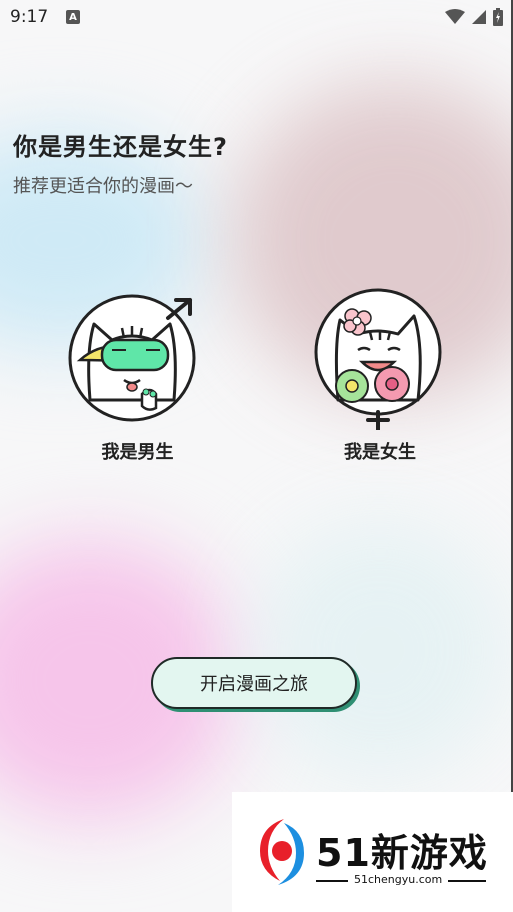  What do you see at coordinates (479, 17) in the screenshot?
I see `cell-signal-icon` at bounding box center [479, 17].